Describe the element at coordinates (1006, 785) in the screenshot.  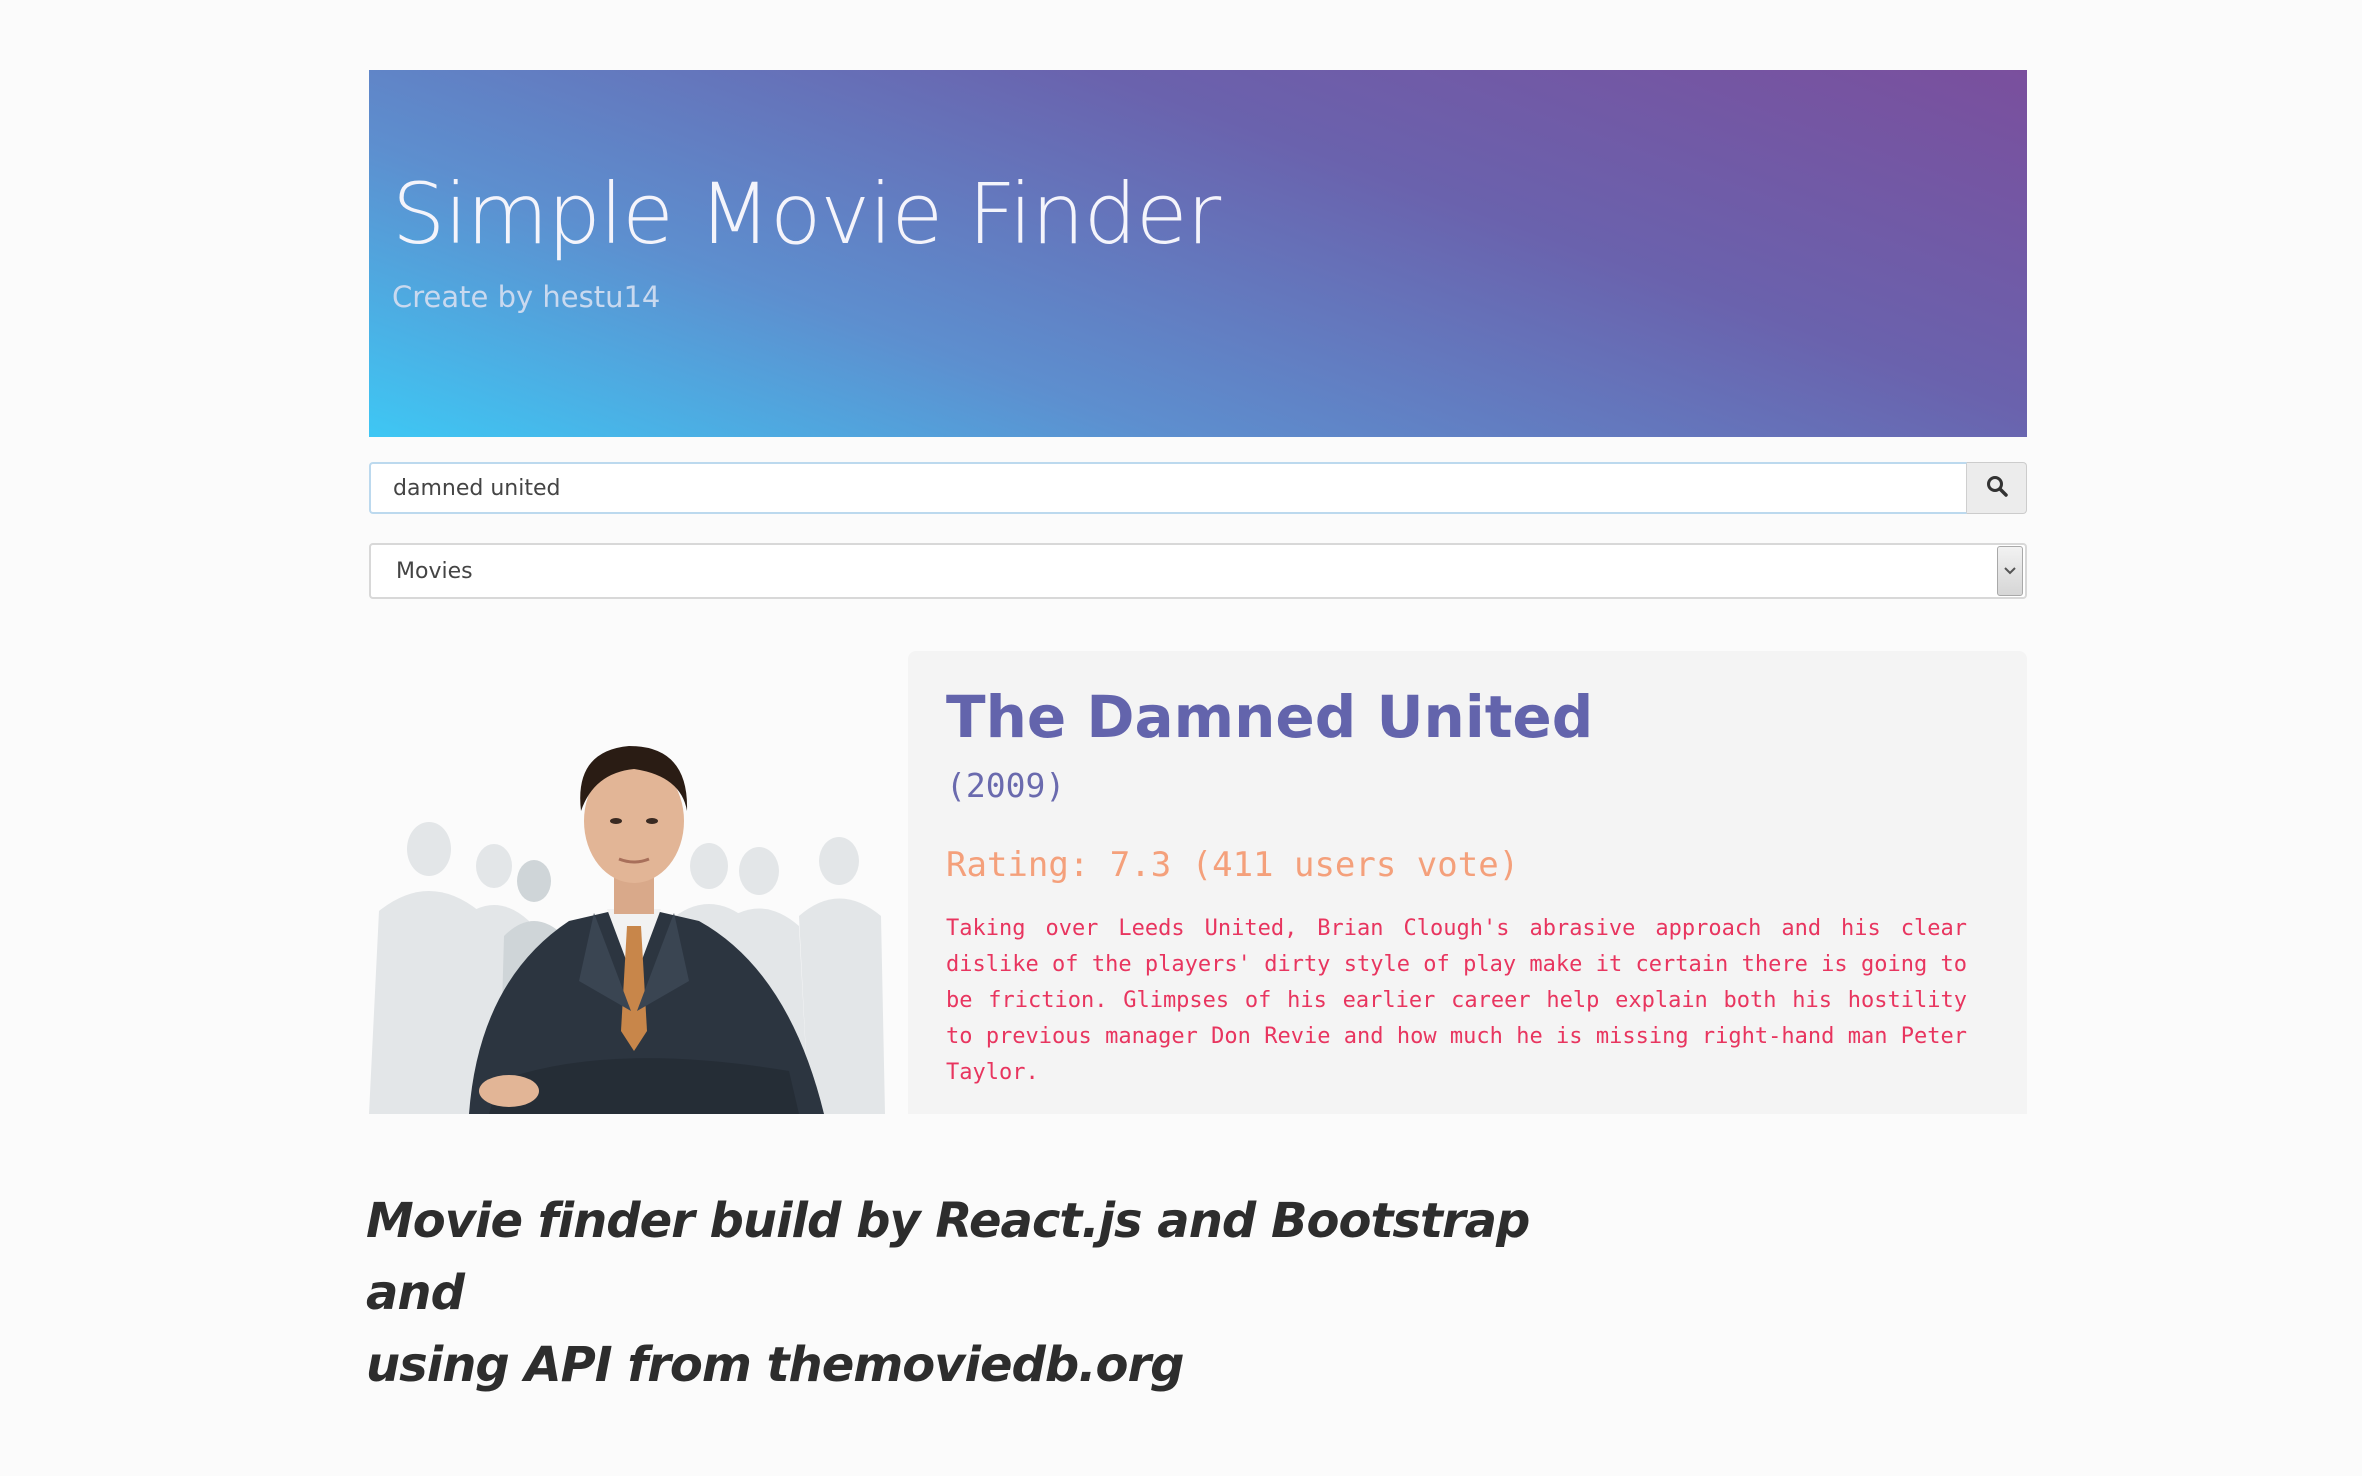
I see `movie-year: (2009)` at that location.